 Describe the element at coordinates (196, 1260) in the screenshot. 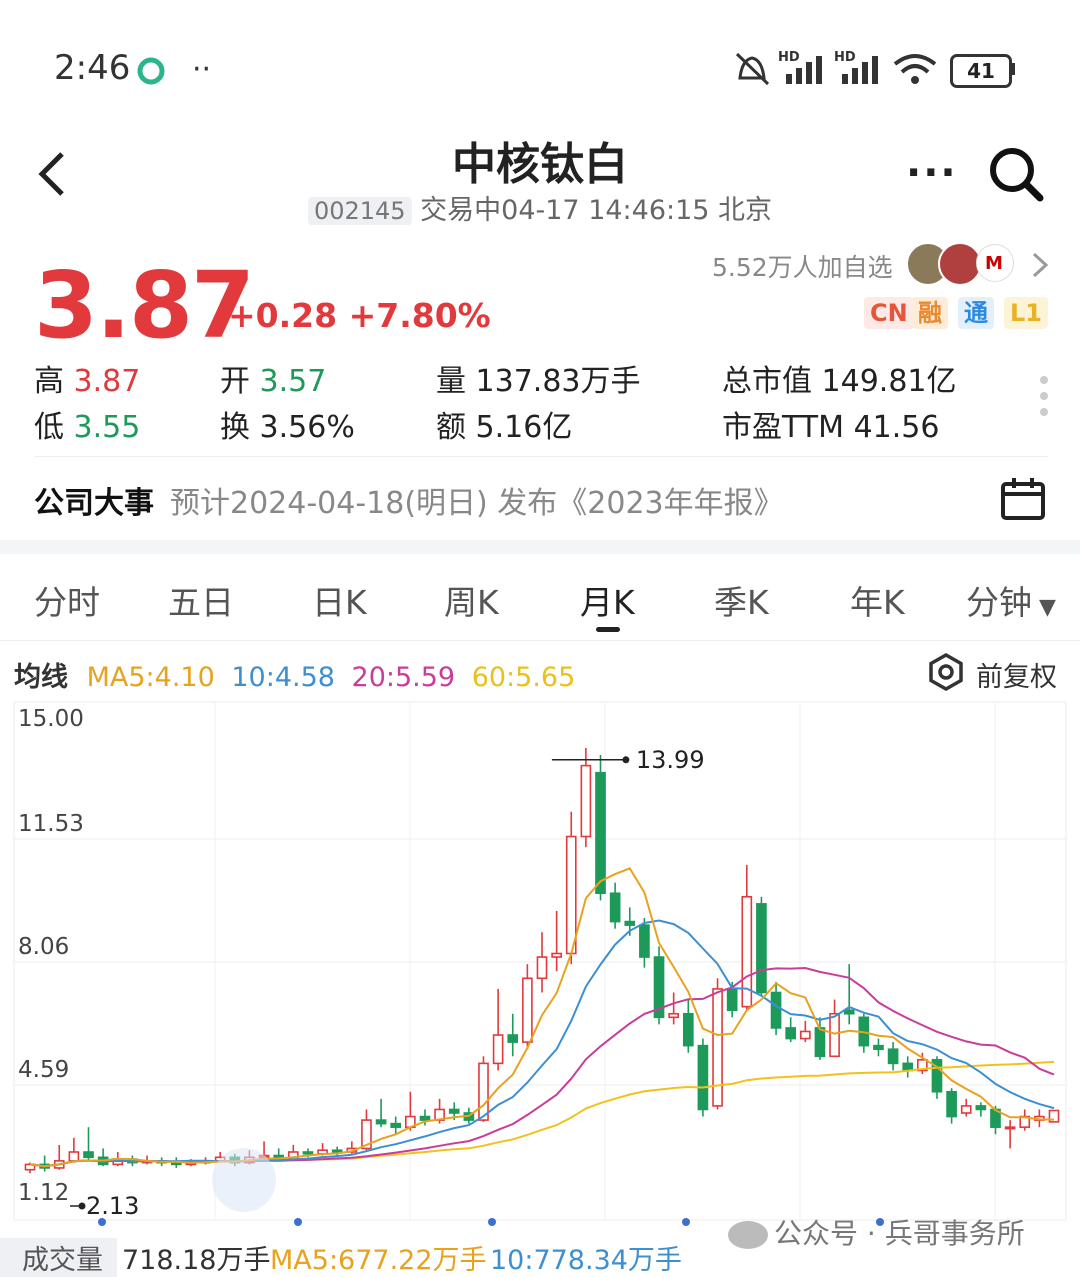

I see `volume-value: 718.18万手` at that location.